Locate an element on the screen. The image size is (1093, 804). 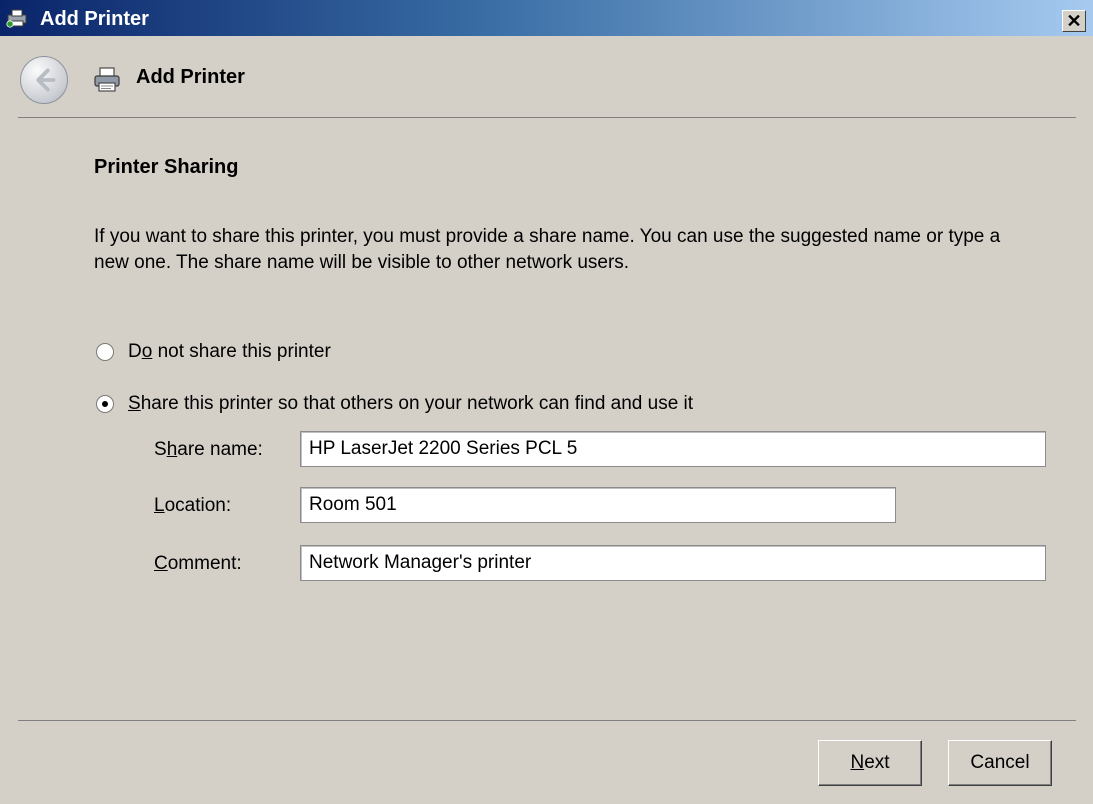
nav-title: Add Printer is located at coordinates (190, 77).